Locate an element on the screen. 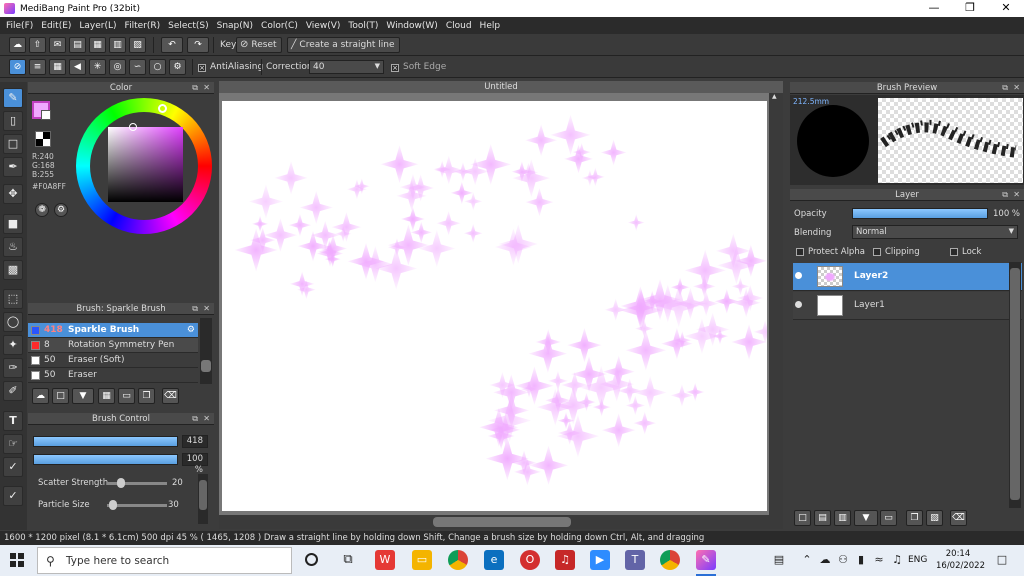 The width and height of the screenshot is (1024, 576). canvas-horizontal-scrollbar is located at coordinates (501, 522).